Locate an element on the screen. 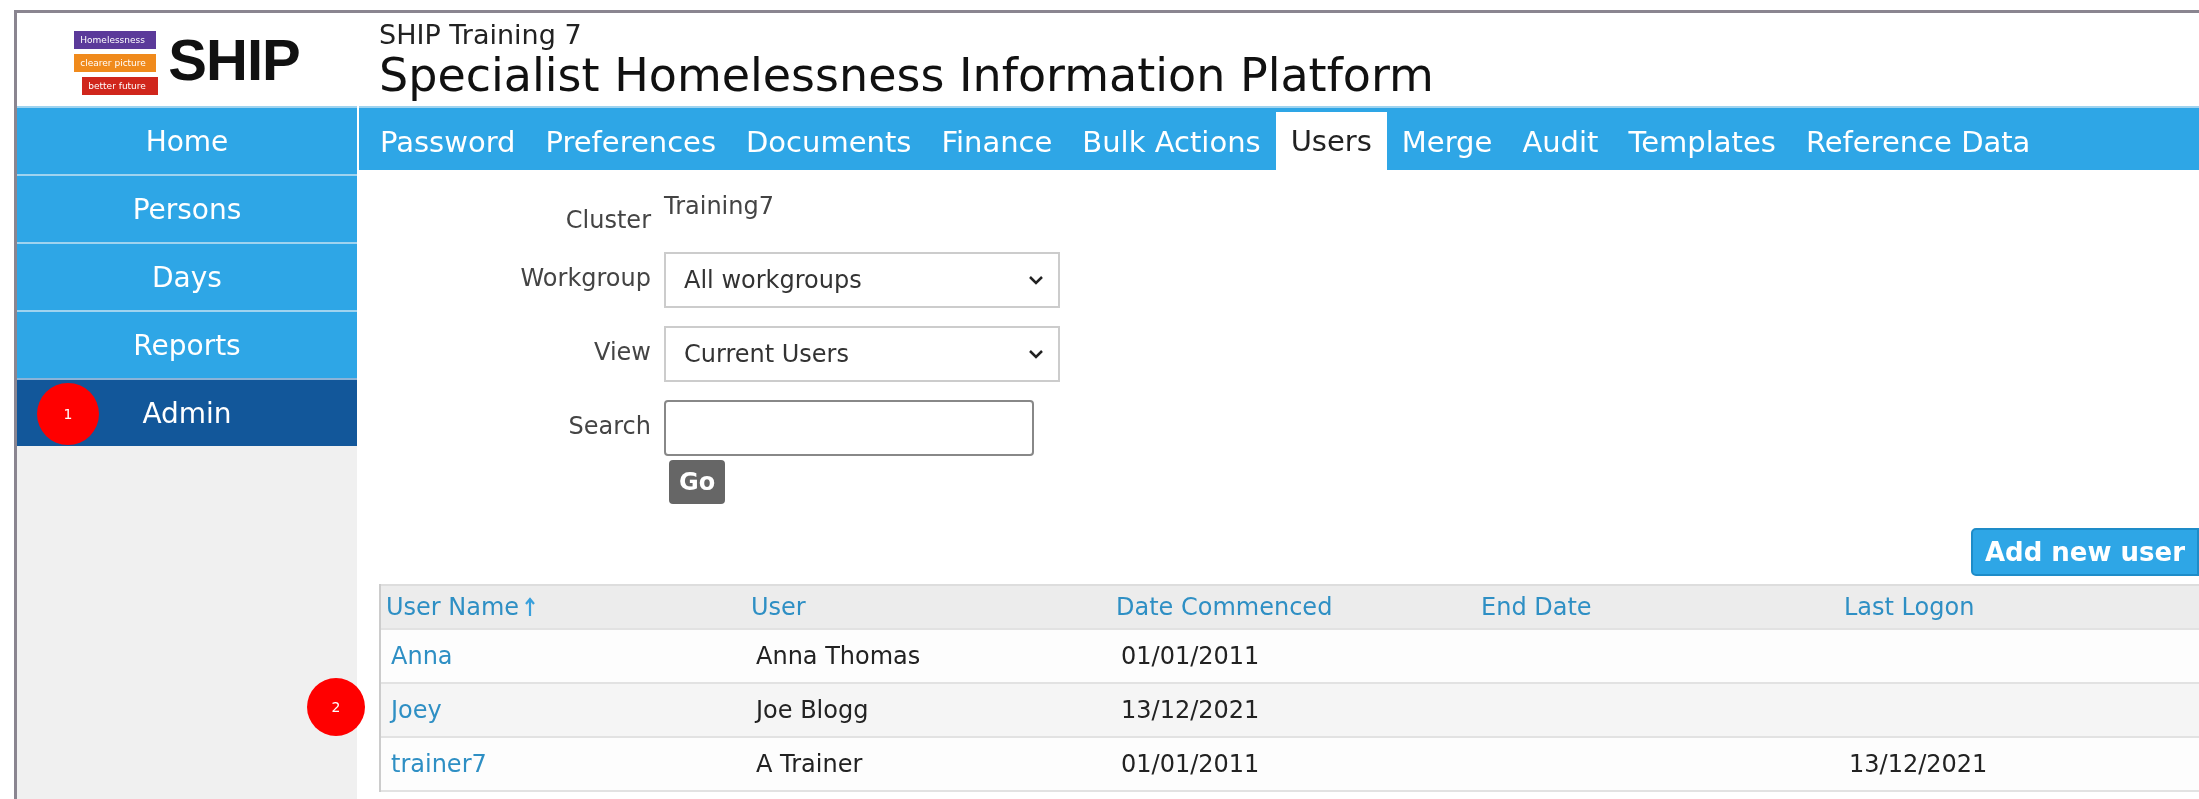 This screenshot has width=2199, height=799. dropdown: All workgroups is located at coordinates (862, 280).